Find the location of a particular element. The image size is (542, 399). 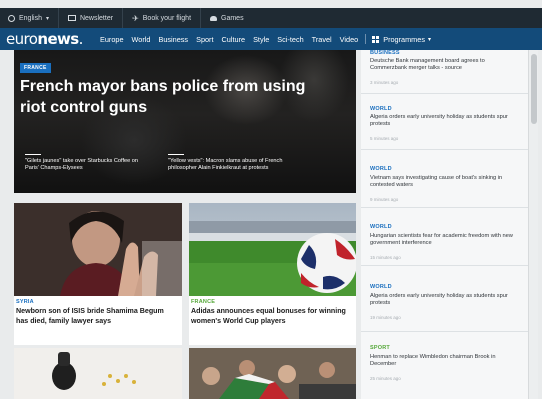

story-card-lower-left is located at coordinates (98, 373).